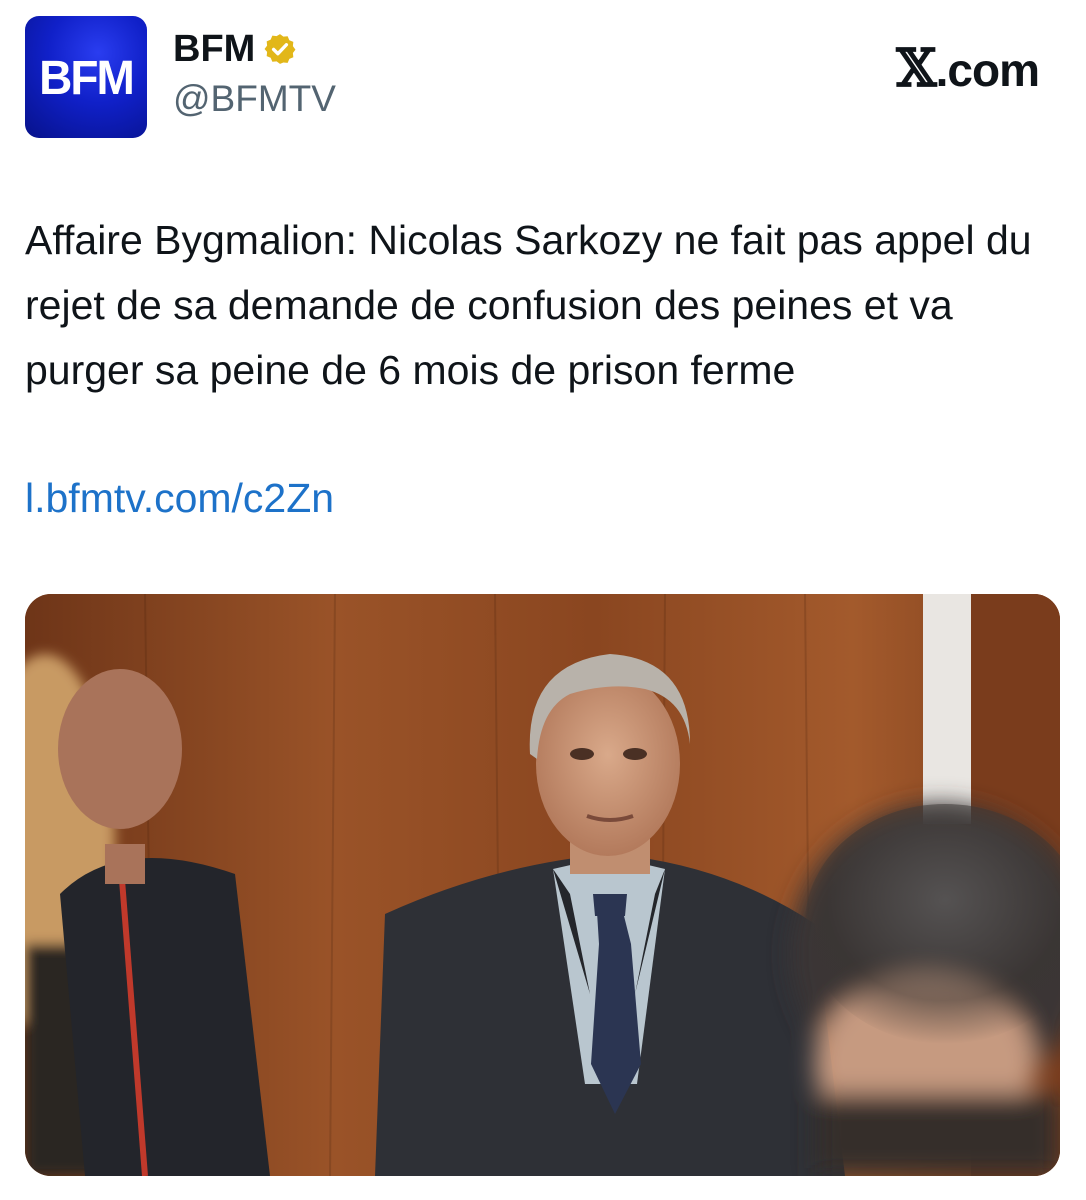 Image resolution: width=1086 pixels, height=1200 pixels. I want to click on tweet-header: BFM BFM @BFMTV 𝕏 .com, so click(540, 77).